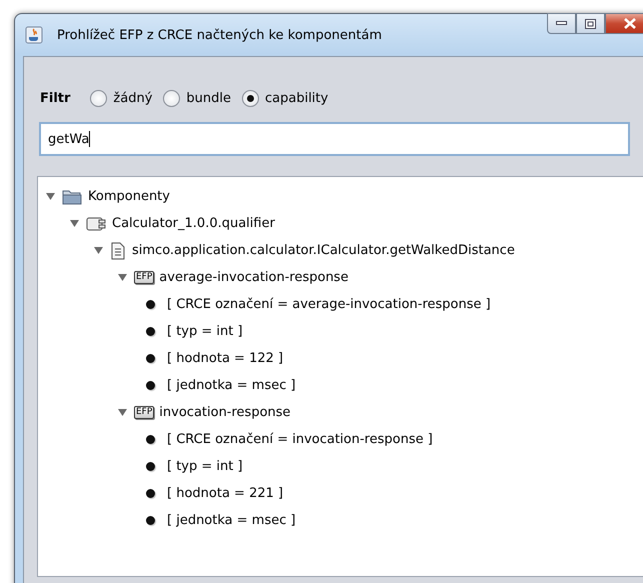 This screenshot has width=643, height=583. Describe the element at coordinates (253, 277) in the screenshot. I see `tree-item: average-invocation-response` at that location.